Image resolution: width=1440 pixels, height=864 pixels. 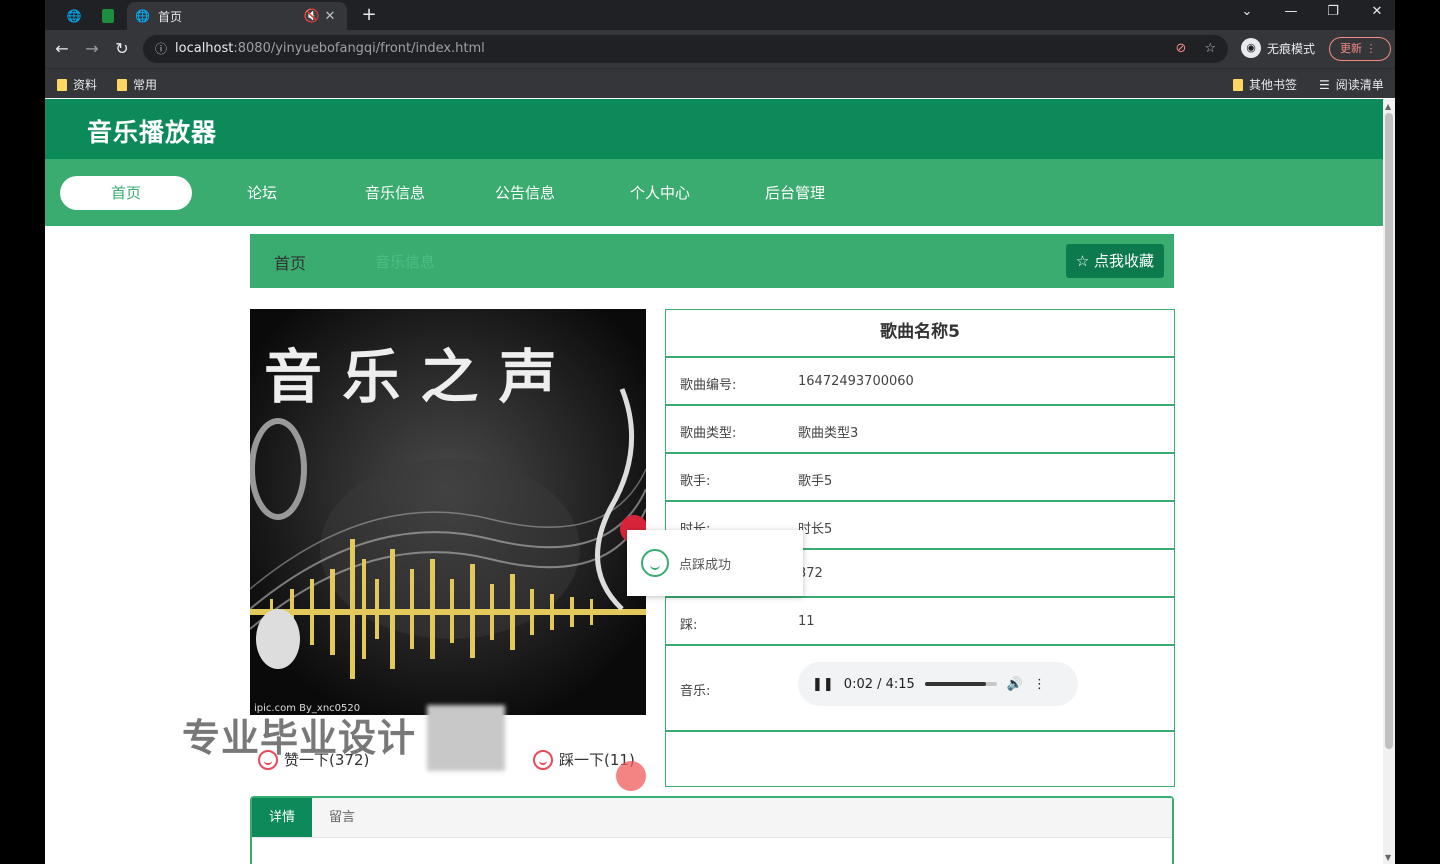 What do you see at coordinates (806, 621) in the screenshot?
I see `field-value: 11` at bounding box center [806, 621].